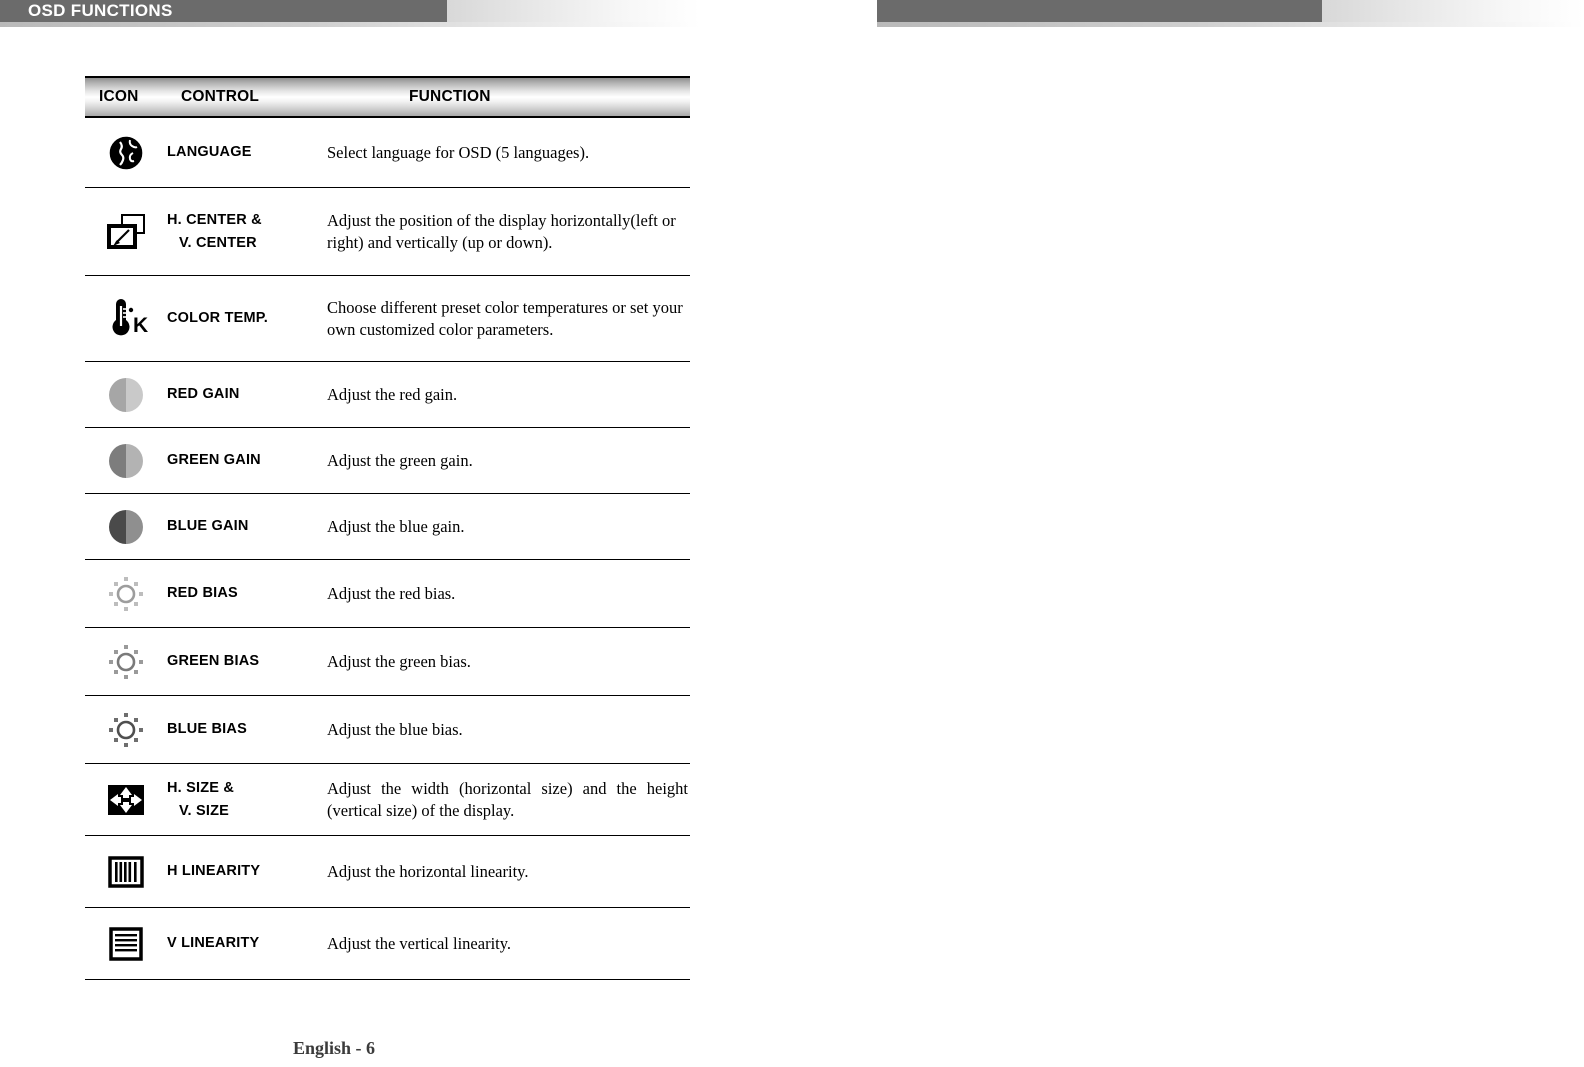 This screenshot has height=1067, width=1584. What do you see at coordinates (126, 319) in the screenshot?
I see `thermometer-kelvin-icon: K` at bounding box center [126, 319].